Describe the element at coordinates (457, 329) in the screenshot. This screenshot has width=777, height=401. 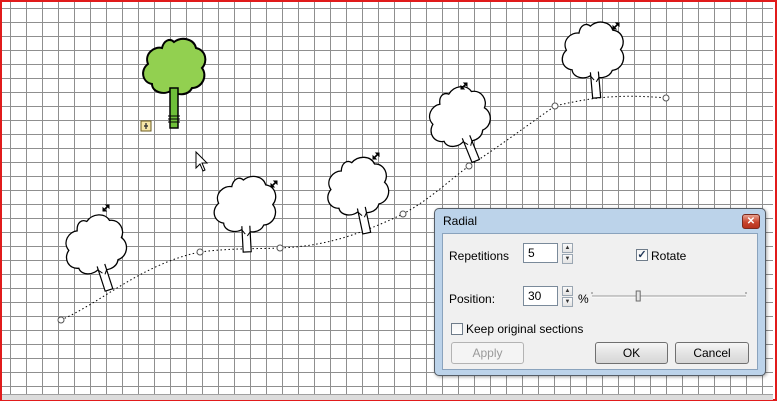
I see `keep-original-sections-checkbox` at that location.